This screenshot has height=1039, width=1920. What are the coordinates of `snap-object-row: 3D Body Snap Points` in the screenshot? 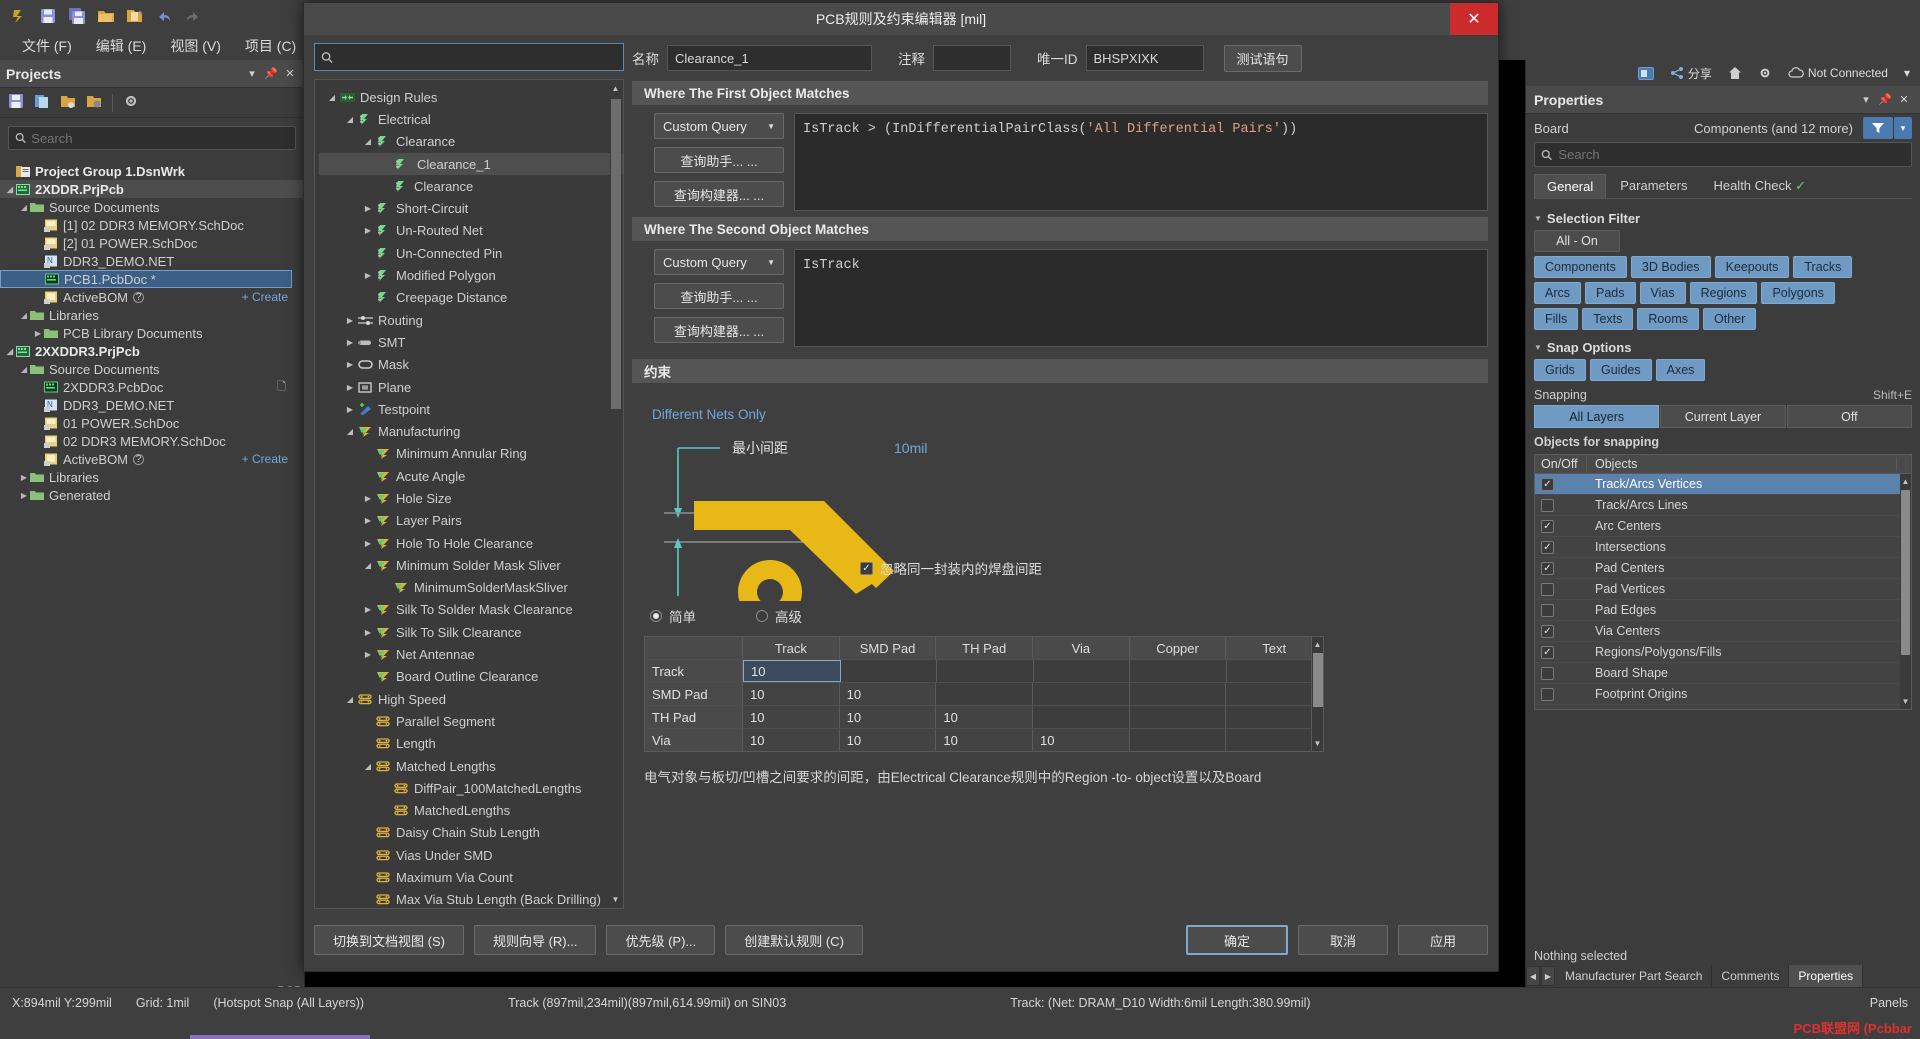 It's located at (1723, 707).